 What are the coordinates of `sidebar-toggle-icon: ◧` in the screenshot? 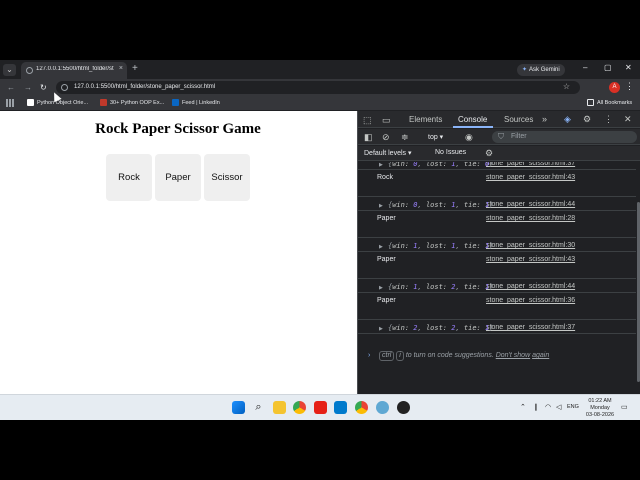 It's located at (368, 137).